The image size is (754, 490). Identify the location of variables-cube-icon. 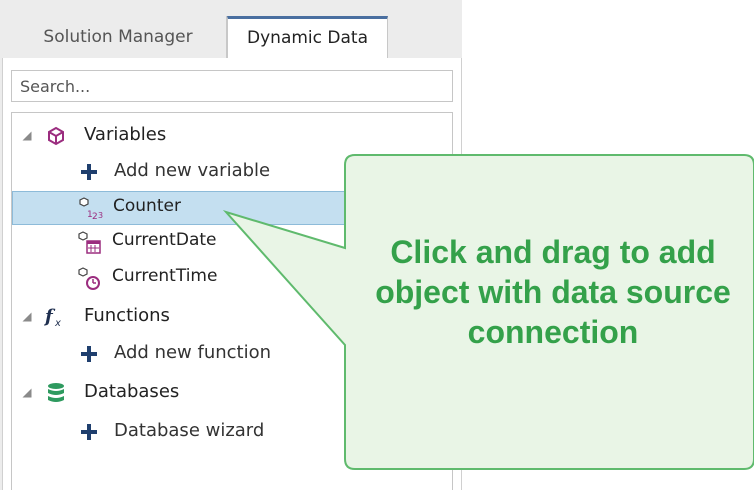
(56, 136).